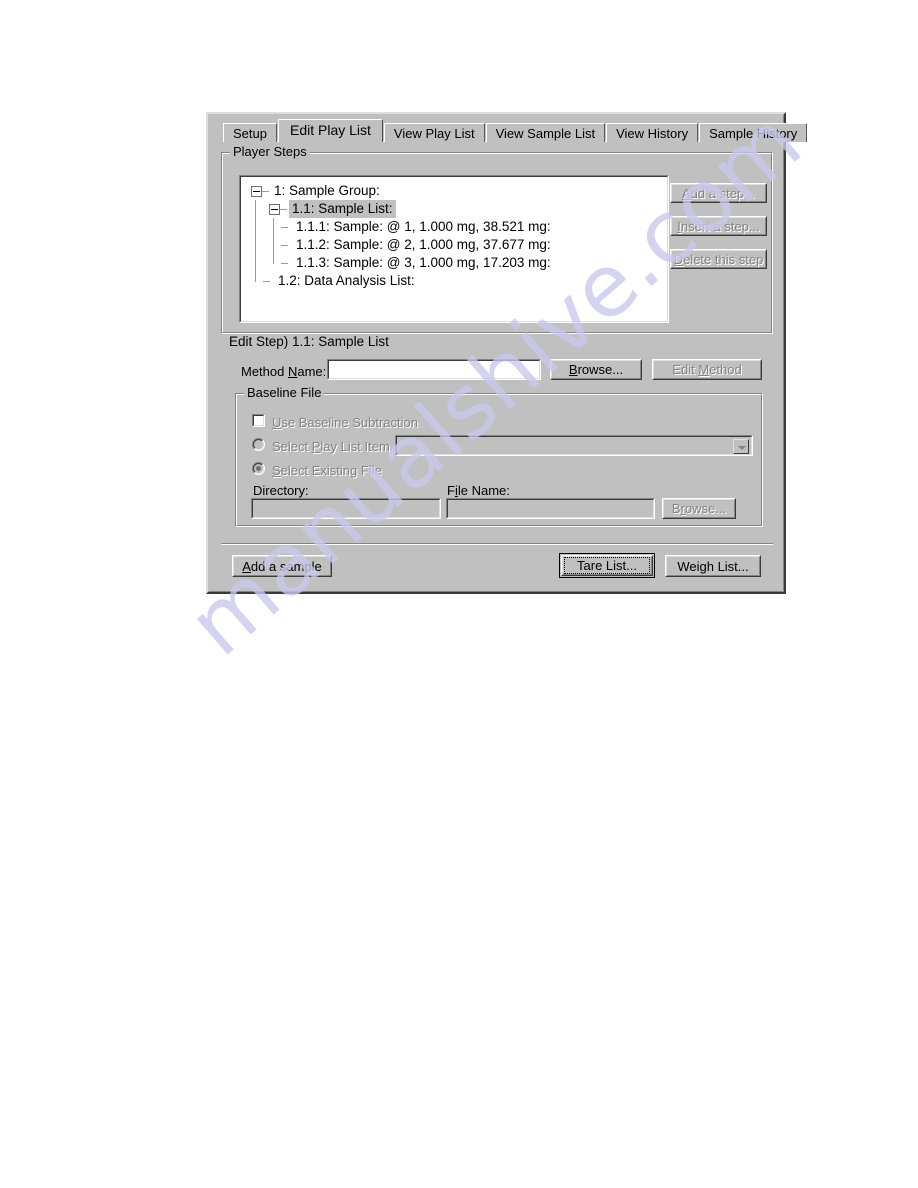  Describe the element at coordinates (574, 445) in the screenshot. I see `play-list-item-combo` at that location.